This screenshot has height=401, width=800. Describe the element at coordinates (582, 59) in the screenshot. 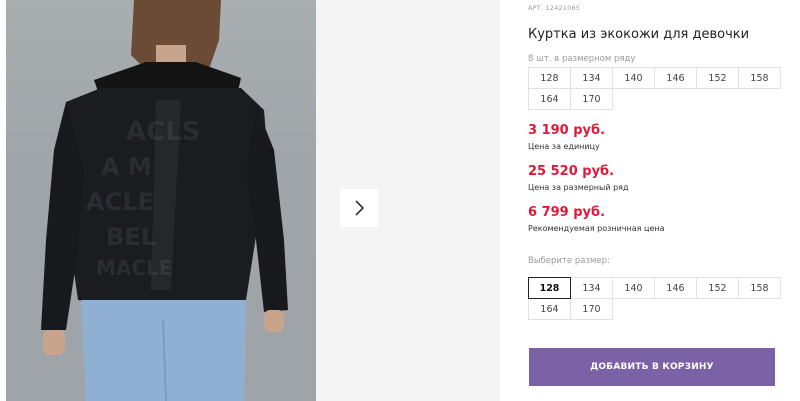

I see `size-range-note: 8 шт. в размерном ряду` at that location.